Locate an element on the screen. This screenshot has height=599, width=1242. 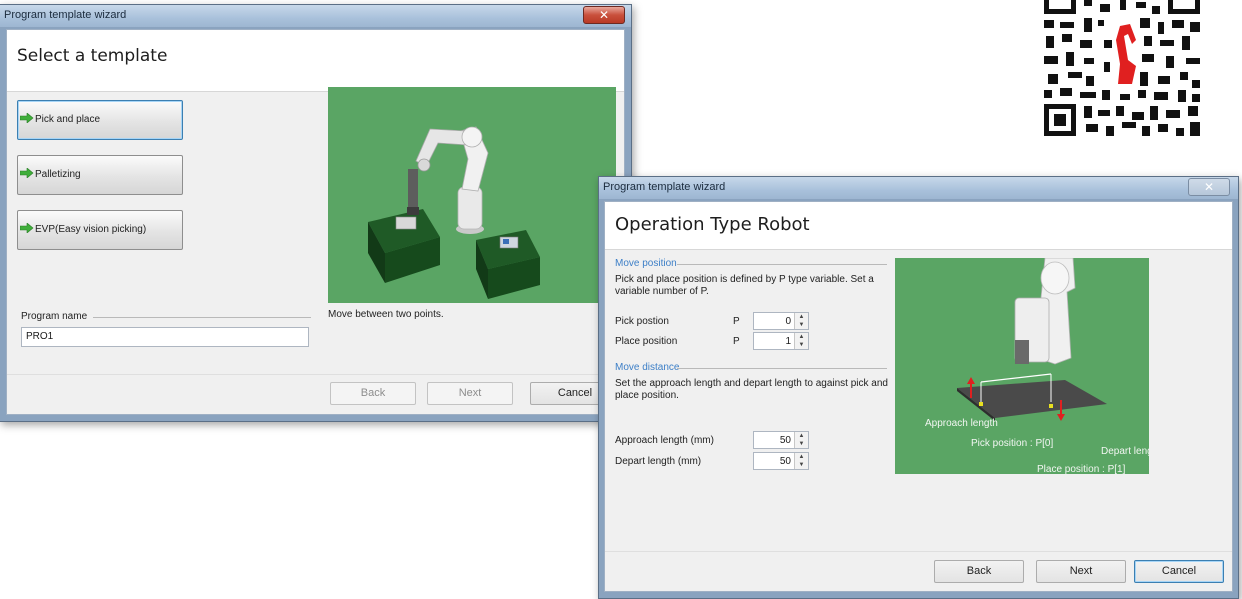
qr-code-image is located at coordinates (1123, 70).